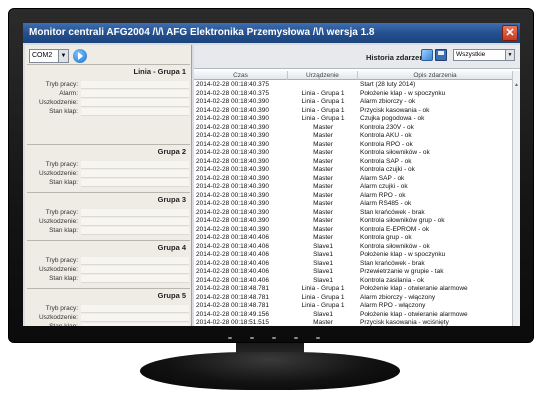 The width and height of the screenshot is (540, 405). What do you see at coordinates (397, 57) in the screenshot?
I see `history-label: Historia zdarzeń :` at bounding box center [397, 57].